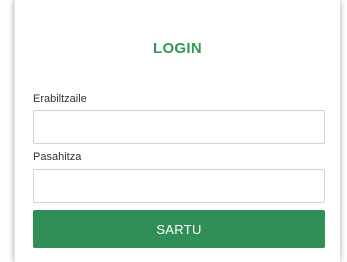 This screenshot has width=347, height=262. I want to click on password-label: Pasahitza, so click(57, 157).